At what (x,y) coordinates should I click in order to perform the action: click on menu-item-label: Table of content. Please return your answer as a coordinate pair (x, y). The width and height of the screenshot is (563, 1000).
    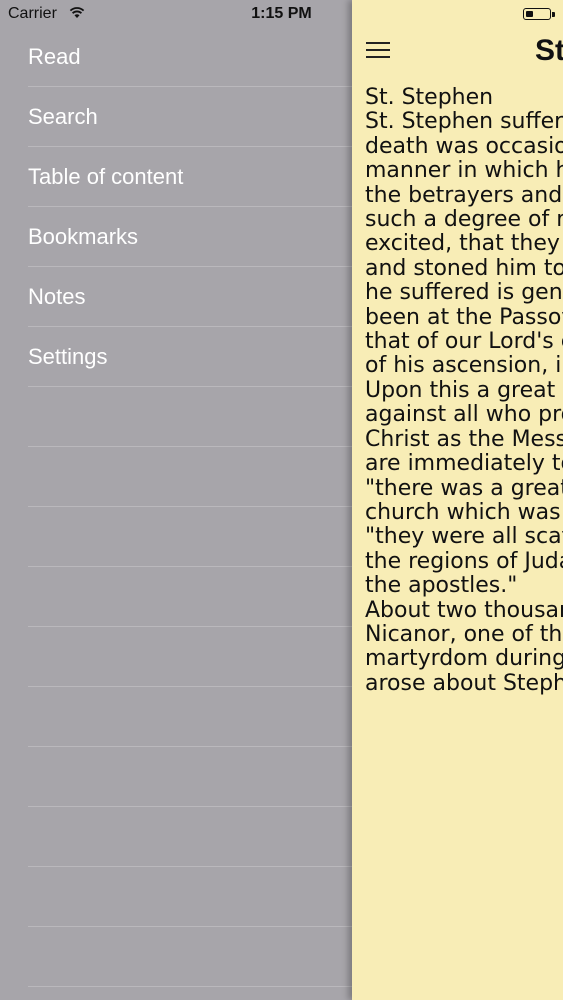
    Looking at the image, I should click on (106, 176).